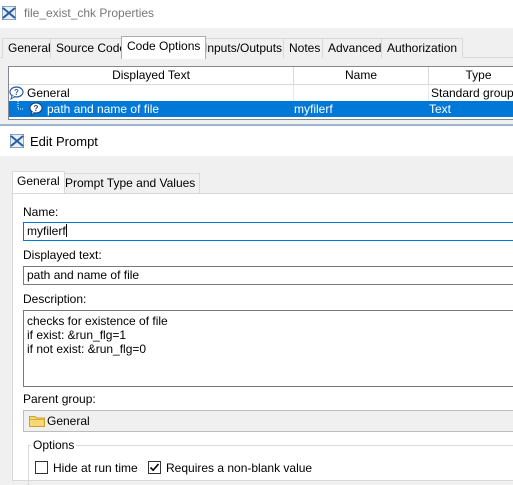  Describe the element at coordinates (41, 467) in the screenshot. I see `hide-at-run-time-checkbox` at that location.